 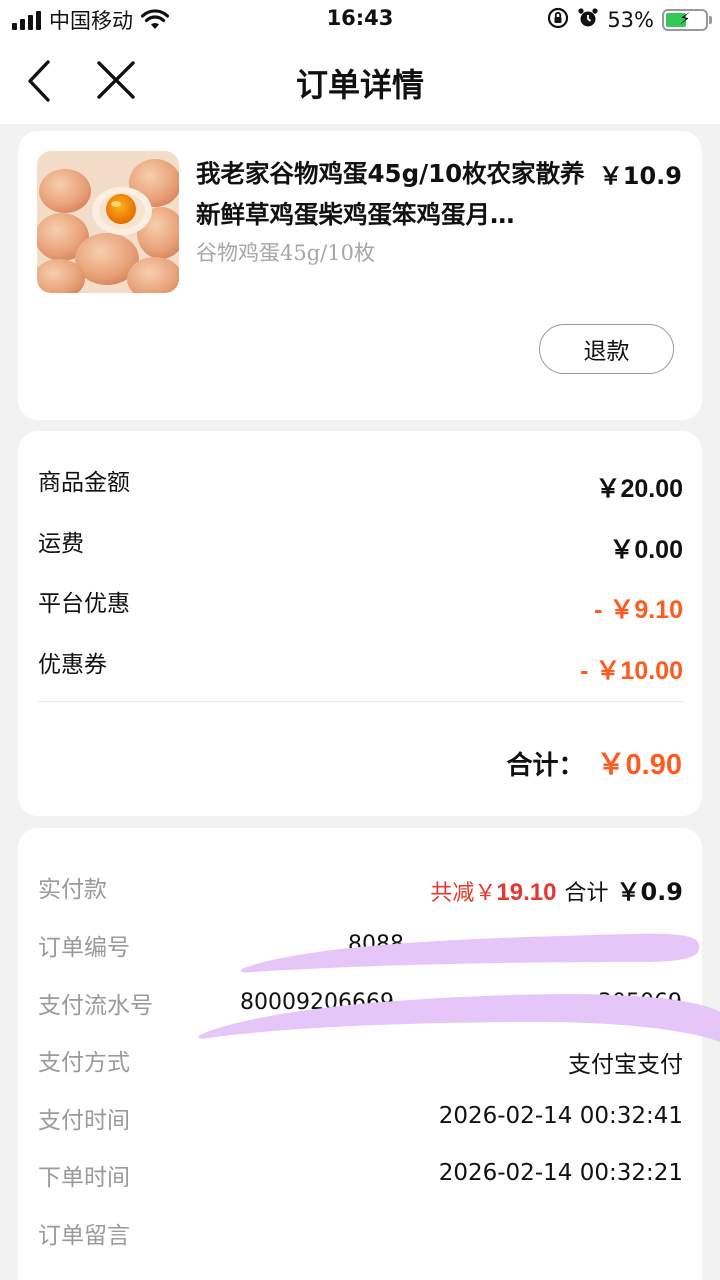 What do you see at coordinates (649, 892) in the screenshot?
I see `paid-sum-value: ￥0.9` at bounding box center [649, 892].